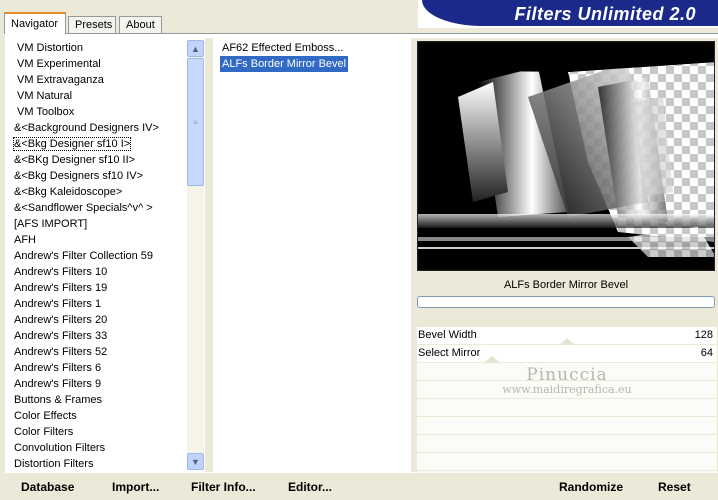 This screenshot has height=500, width=718. What do you see at coordinates (96, 224) in the screenshot?
I see `category-item: [AFS IMPORT]` at bounding box center [96, 224].